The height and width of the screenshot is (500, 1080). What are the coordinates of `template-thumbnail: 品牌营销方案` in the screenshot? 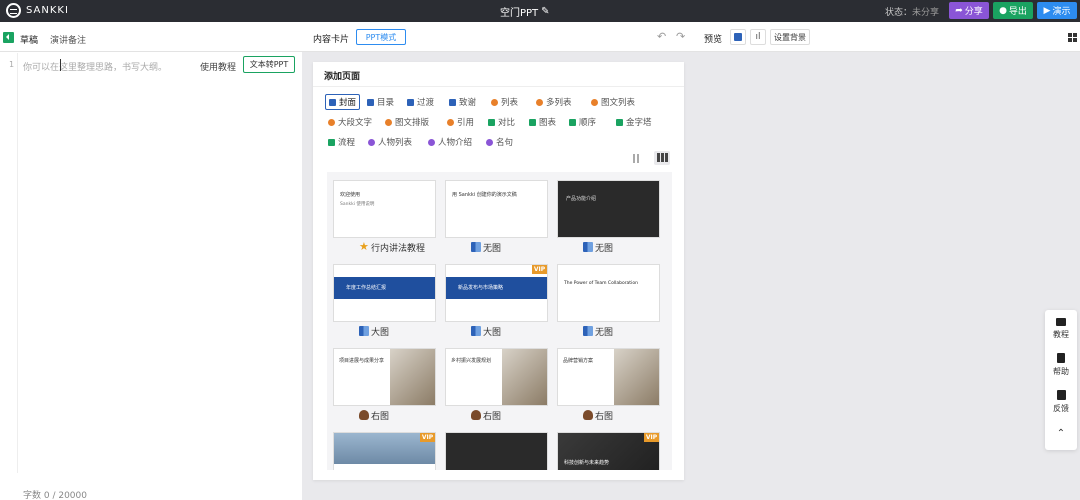 It's located at (608, 377).